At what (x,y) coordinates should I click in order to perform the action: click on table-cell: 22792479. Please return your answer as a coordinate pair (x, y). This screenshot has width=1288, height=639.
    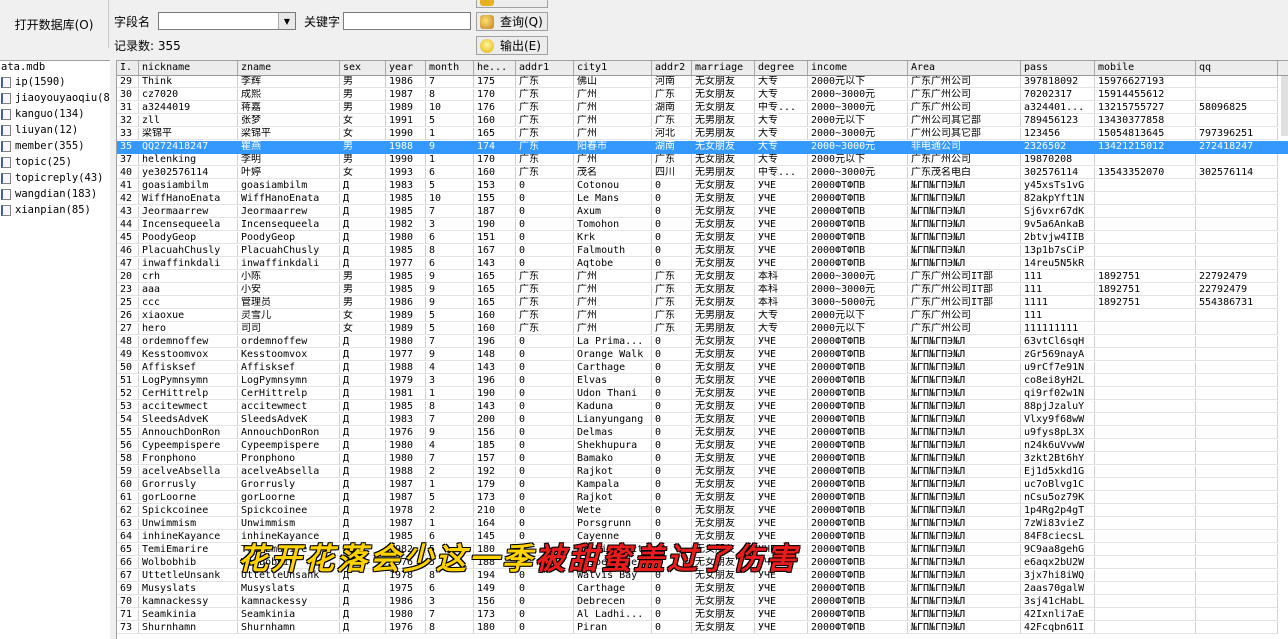
    Looking at the image, I should click on (1237, 277).